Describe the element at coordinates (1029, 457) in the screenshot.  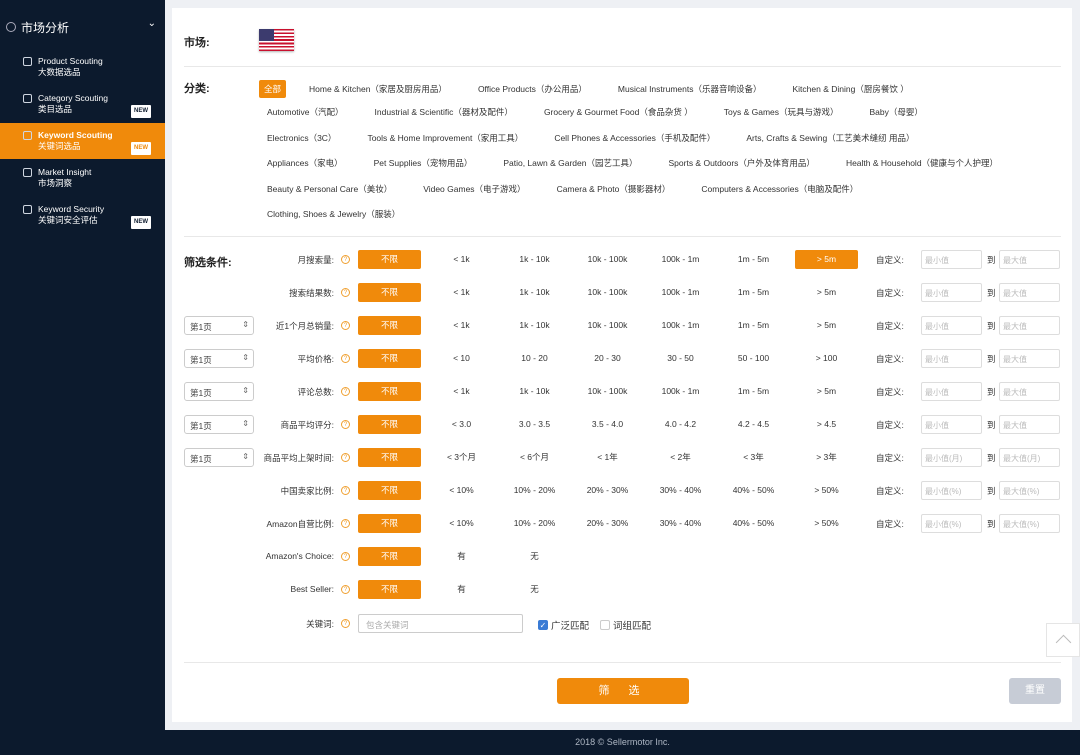
I see `max-value-input: 最大值(月)` at that location.